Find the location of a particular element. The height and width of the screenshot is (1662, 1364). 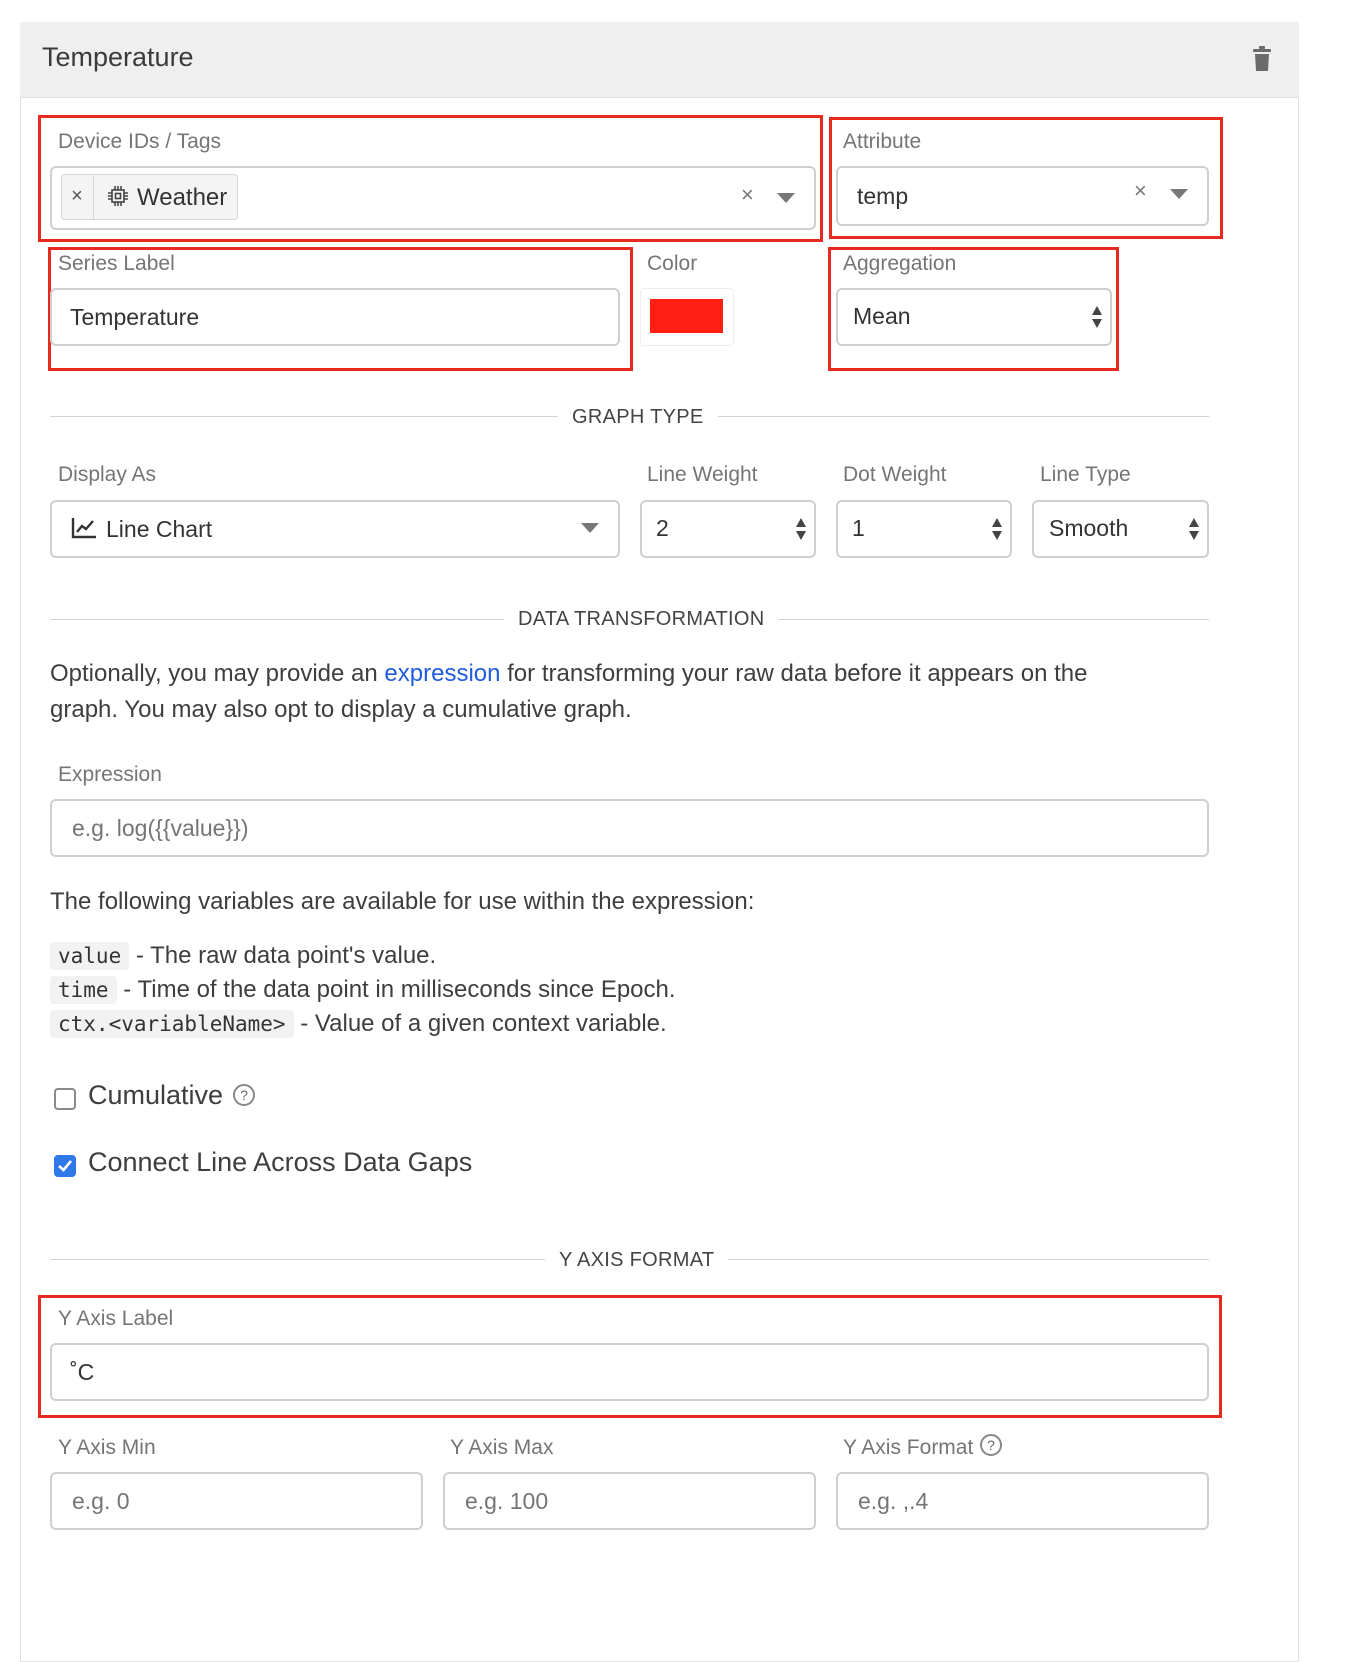

variable-item: value - The raw data point's value. is located at coordinates (243, 956).